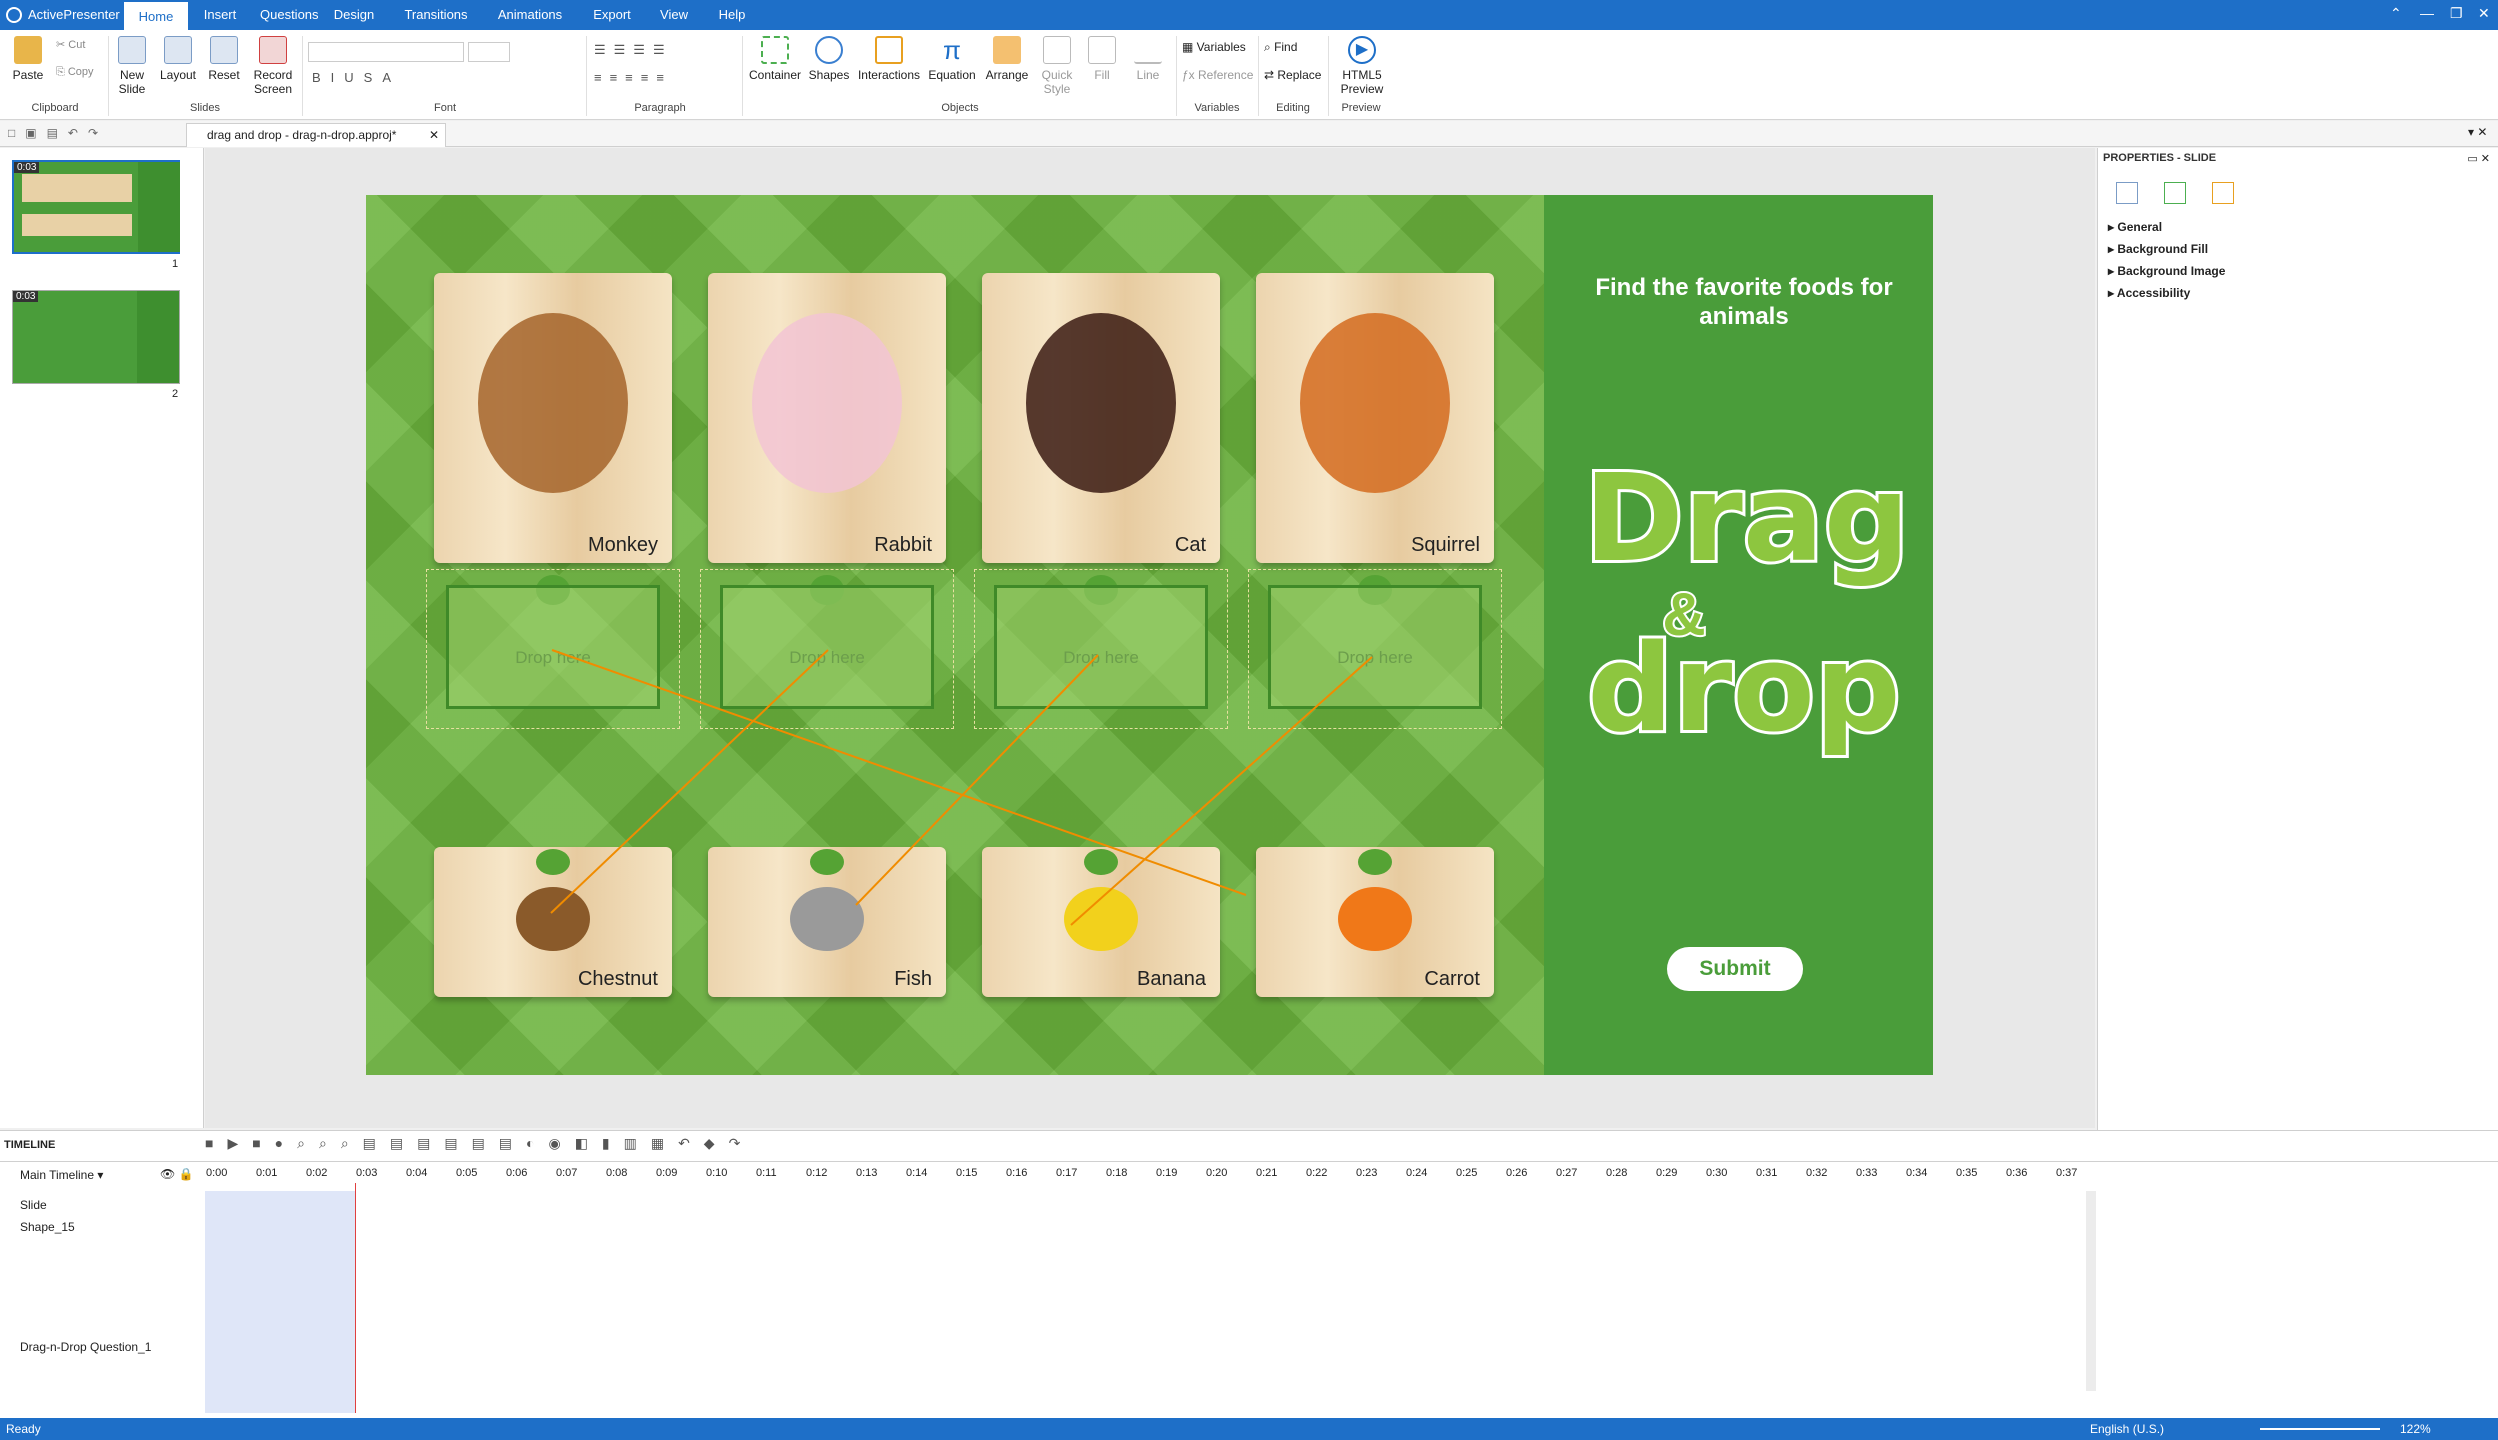  What do you see at coordinates (633, 77) in the screenshot?
I see `align-buttons: ≡≡≡≡≡` at bounding box center [633, 77].